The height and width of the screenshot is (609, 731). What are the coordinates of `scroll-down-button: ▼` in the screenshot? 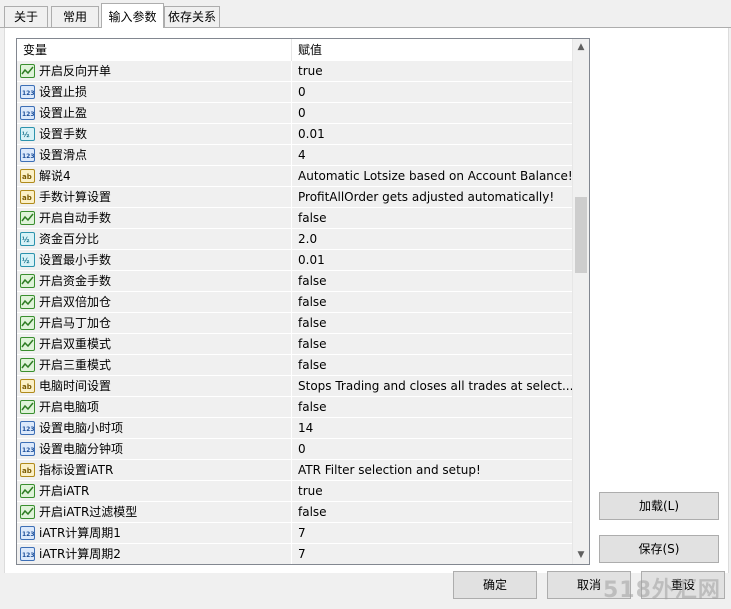 It's located at (581, 555).